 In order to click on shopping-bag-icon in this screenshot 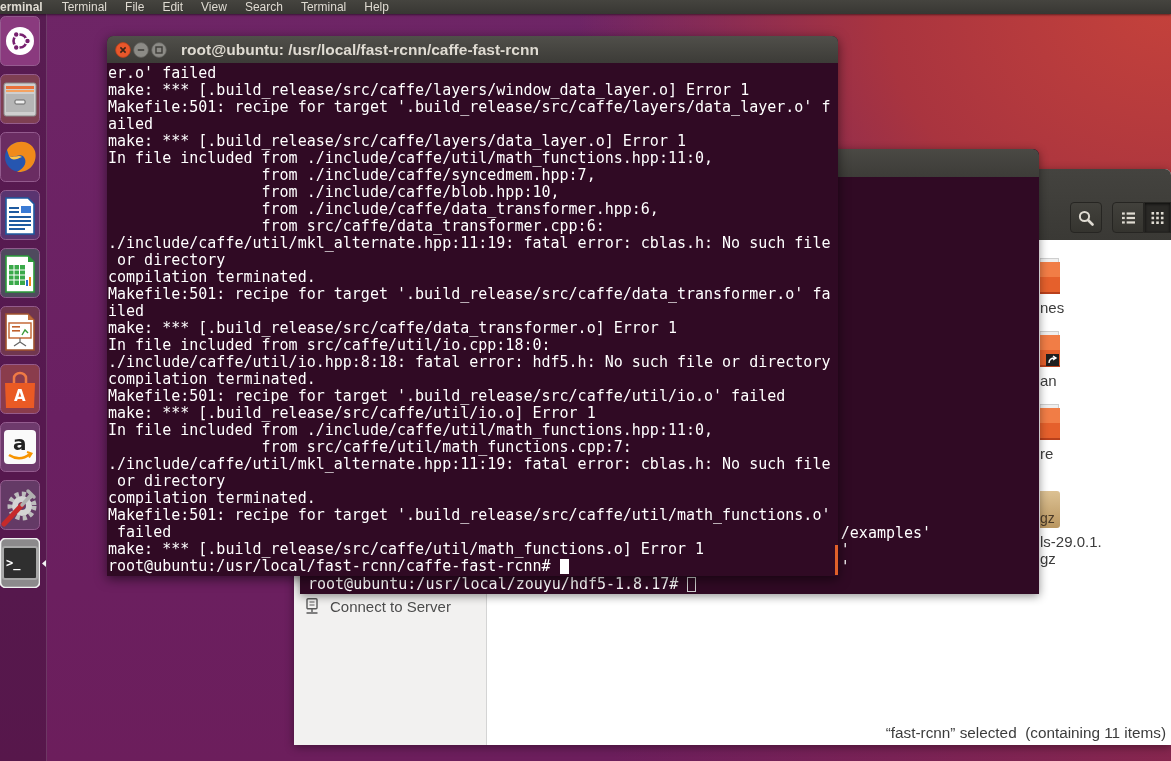, I will do `click(20, 389)`.